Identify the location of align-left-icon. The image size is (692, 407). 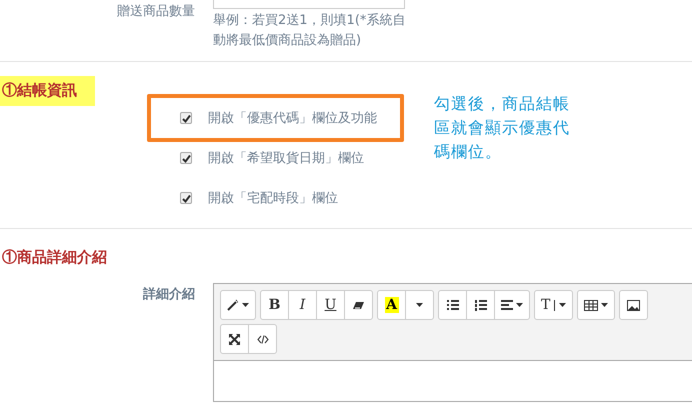
(512, 305).